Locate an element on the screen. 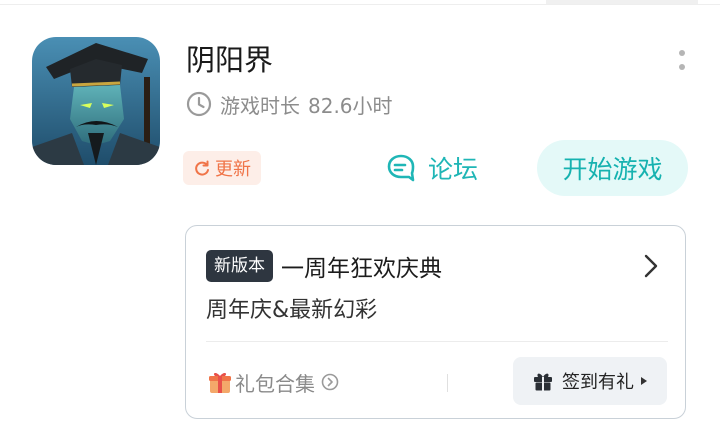 This screenshot has height=448, width=720. forum-label: 论坛 is located at coordinates (453, 169).